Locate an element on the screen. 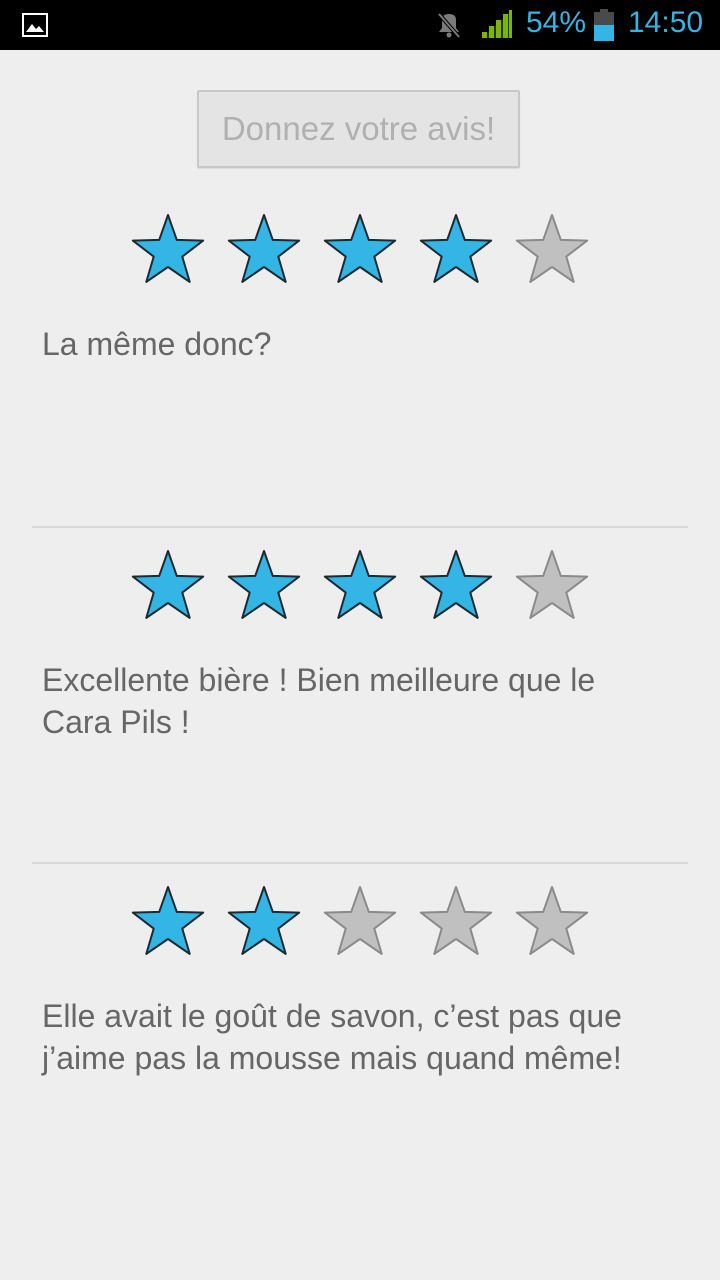 Image resolution: width=720 pixels, height=1280 pixels. review-text: La même donc? is located at coordinates (157, 344).